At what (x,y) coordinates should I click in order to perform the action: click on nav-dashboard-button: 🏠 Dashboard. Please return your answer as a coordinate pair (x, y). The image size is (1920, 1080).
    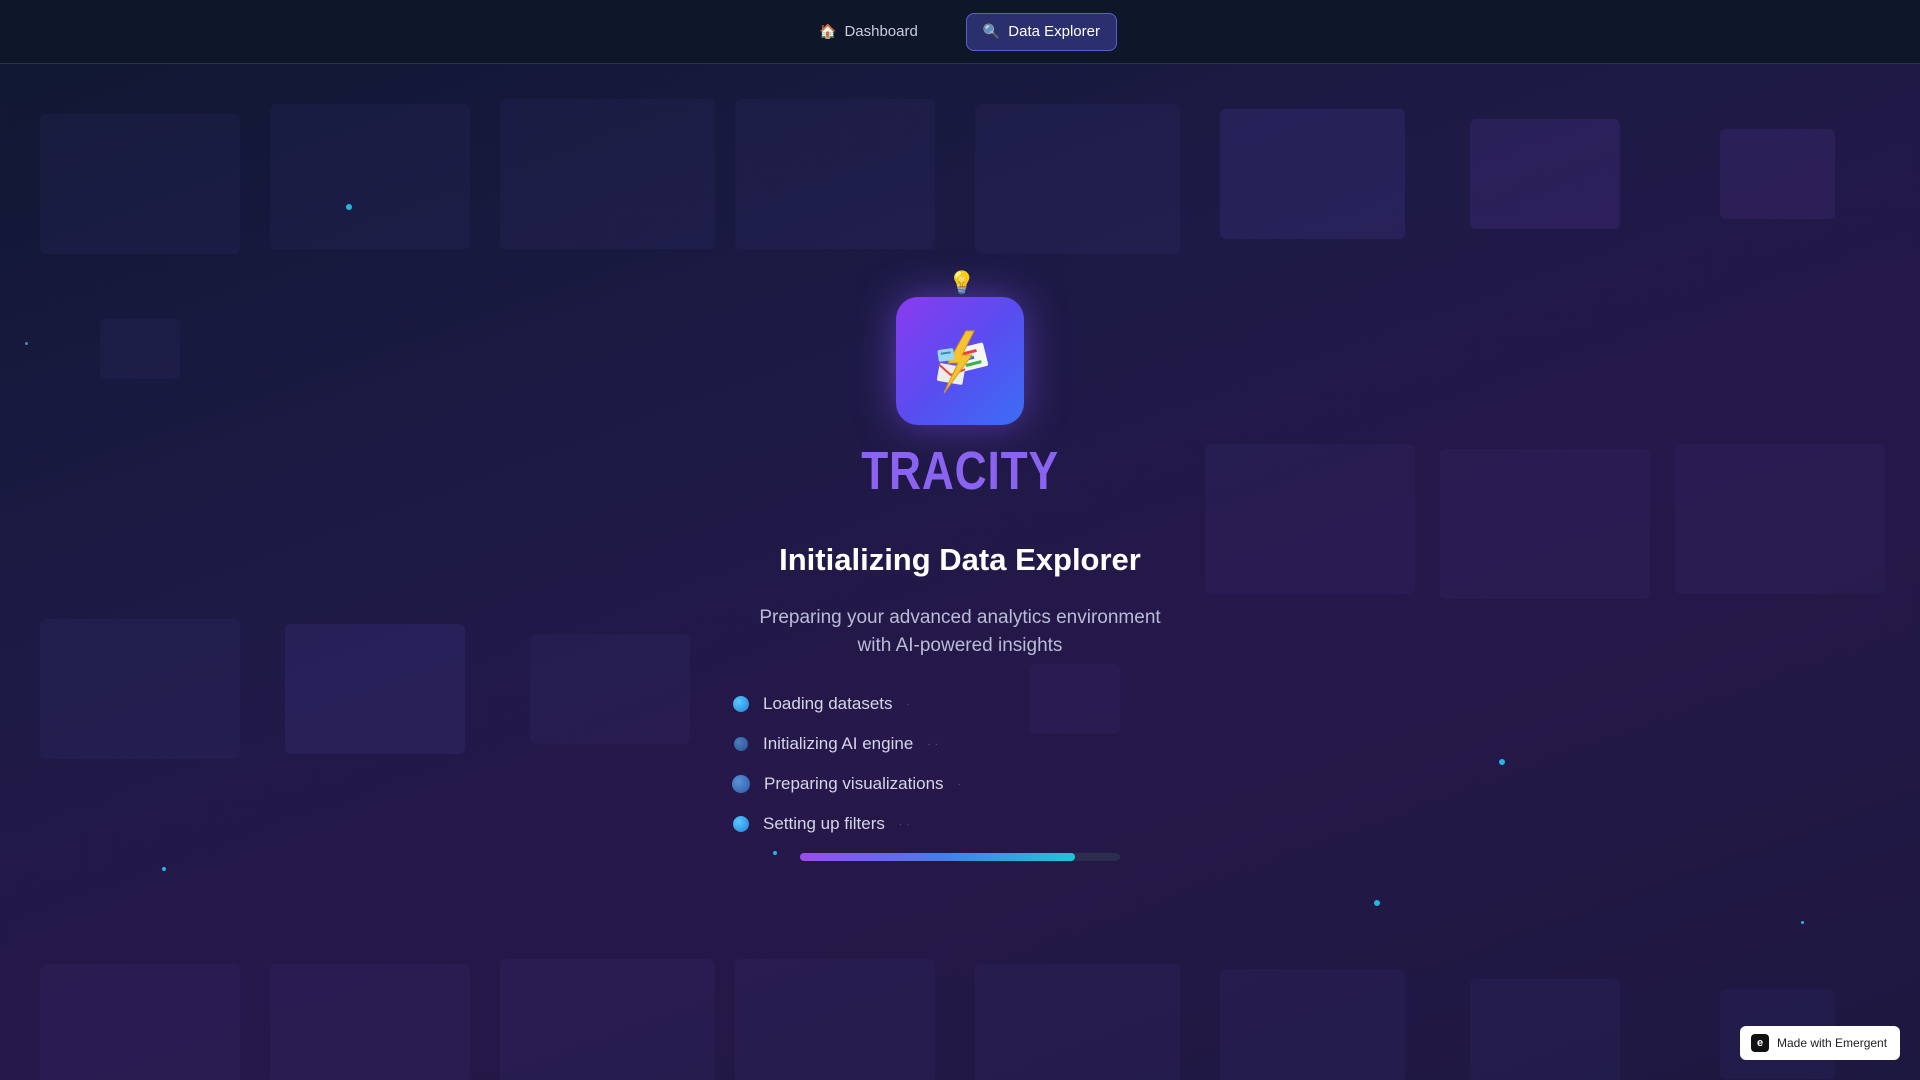
    Looking at the image, I should click on (868, 32).